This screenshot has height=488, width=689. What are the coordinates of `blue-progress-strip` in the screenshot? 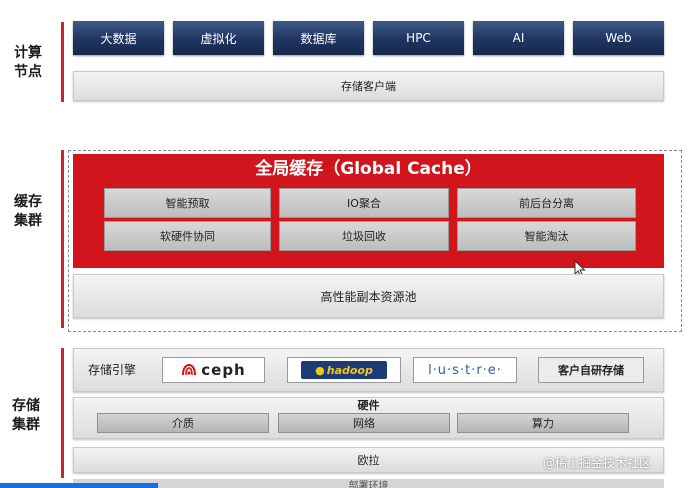 It's located at (79, 485).